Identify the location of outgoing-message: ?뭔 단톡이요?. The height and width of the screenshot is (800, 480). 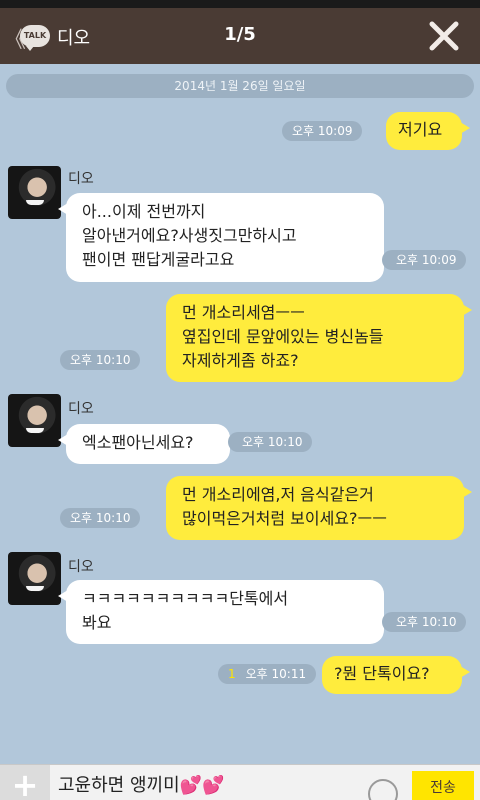
(396, 675).